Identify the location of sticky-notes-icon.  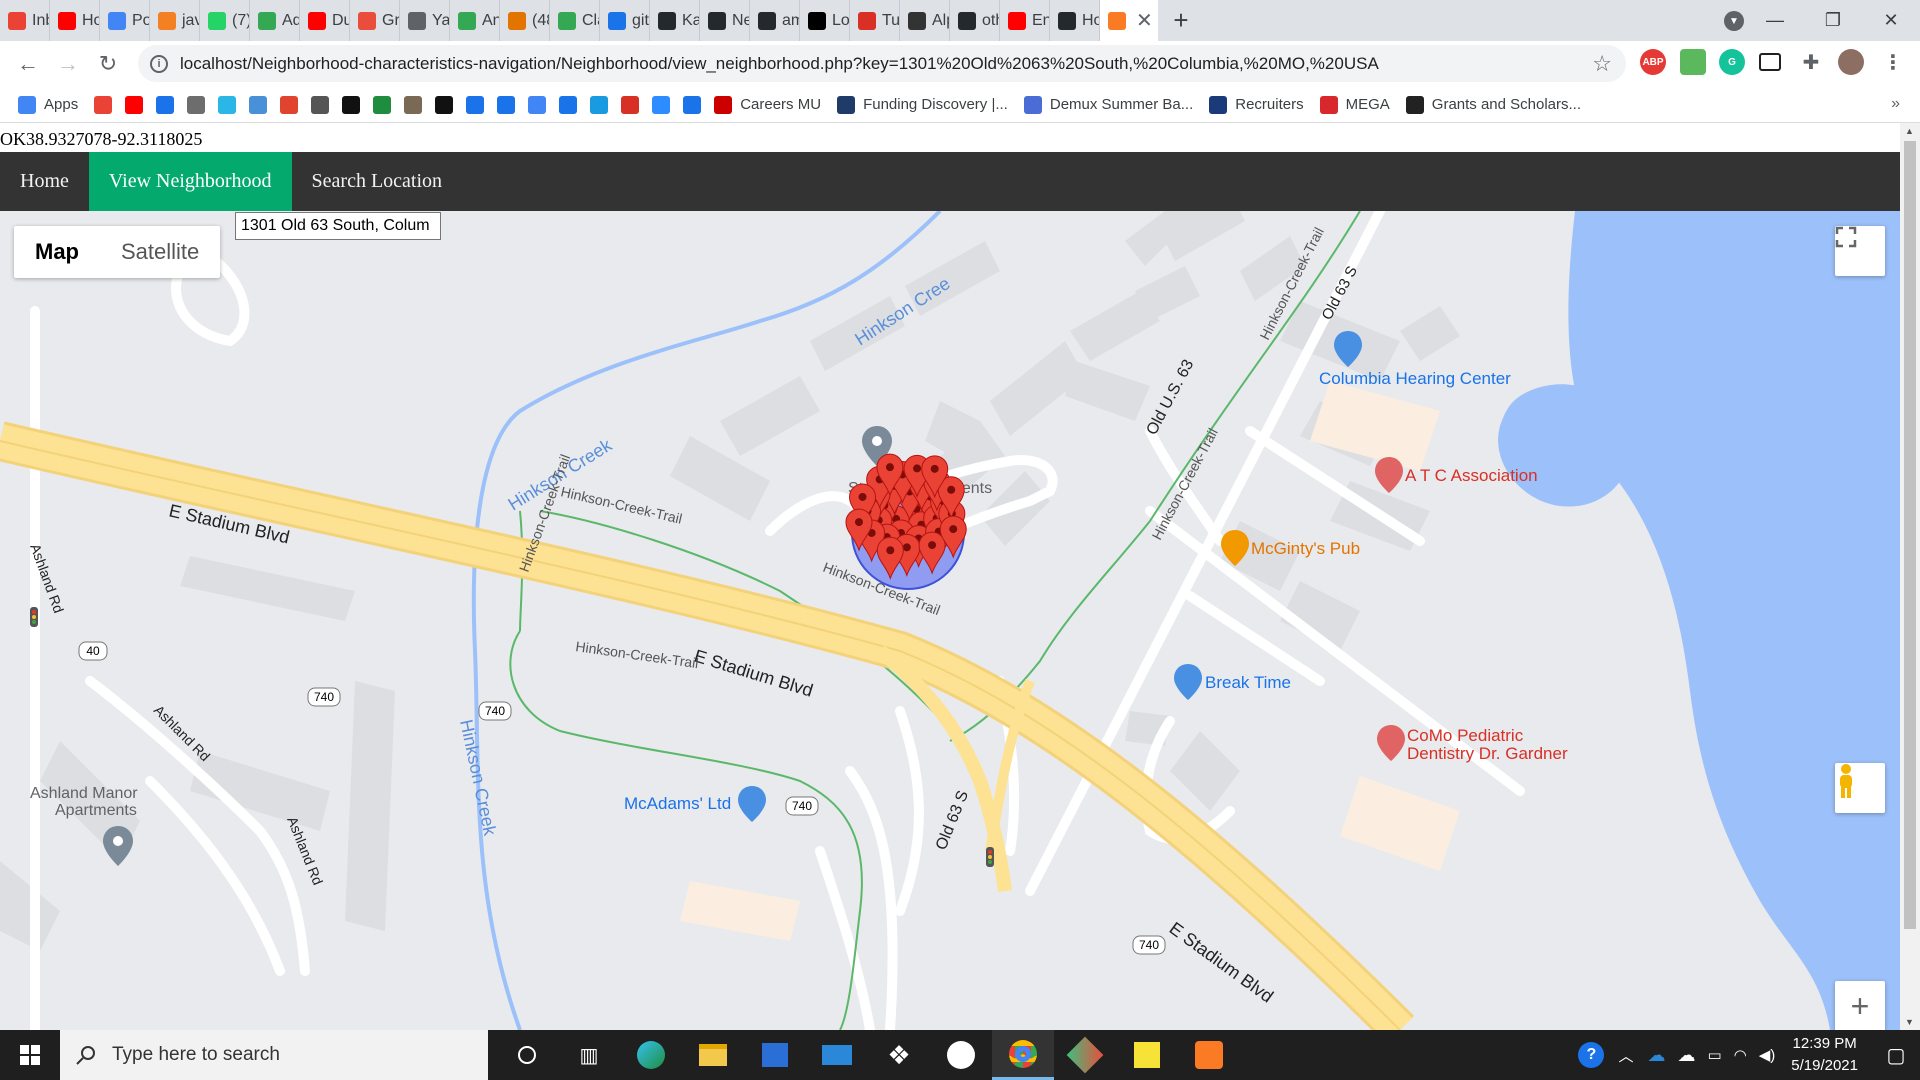
(1147, 1055).